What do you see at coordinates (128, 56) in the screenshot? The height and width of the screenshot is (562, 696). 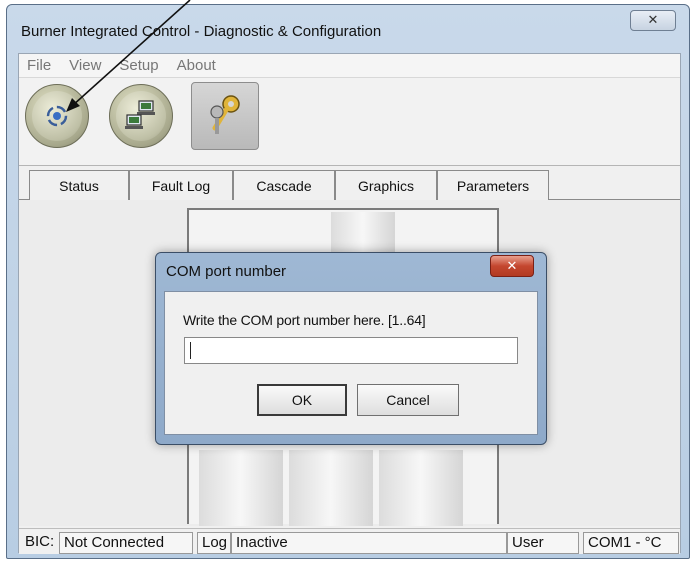 I see `annotation-arrow` at bounding box center [128, 56].